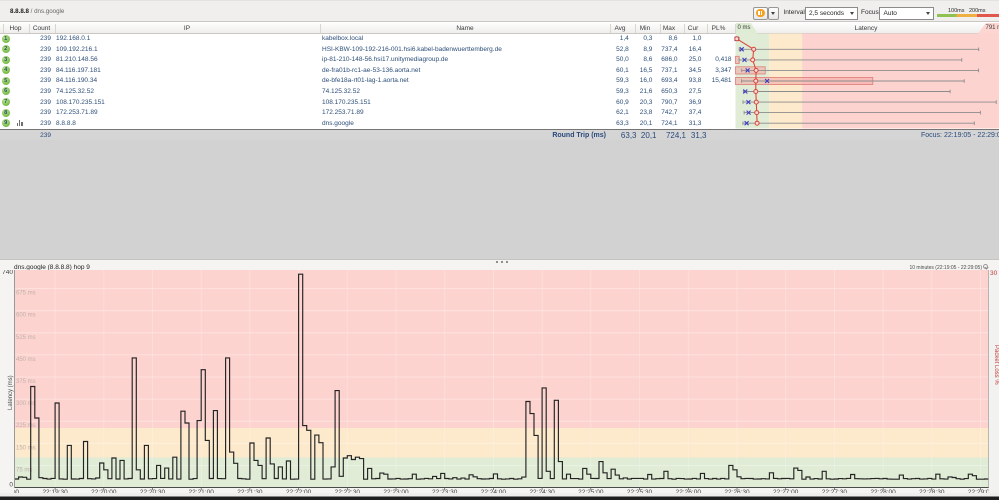 The height and width of the screenshot is (500, 999). Describe the element at coordinates (26, 360) in the screenshot. I see `svg-text: 450 ms` at that location.